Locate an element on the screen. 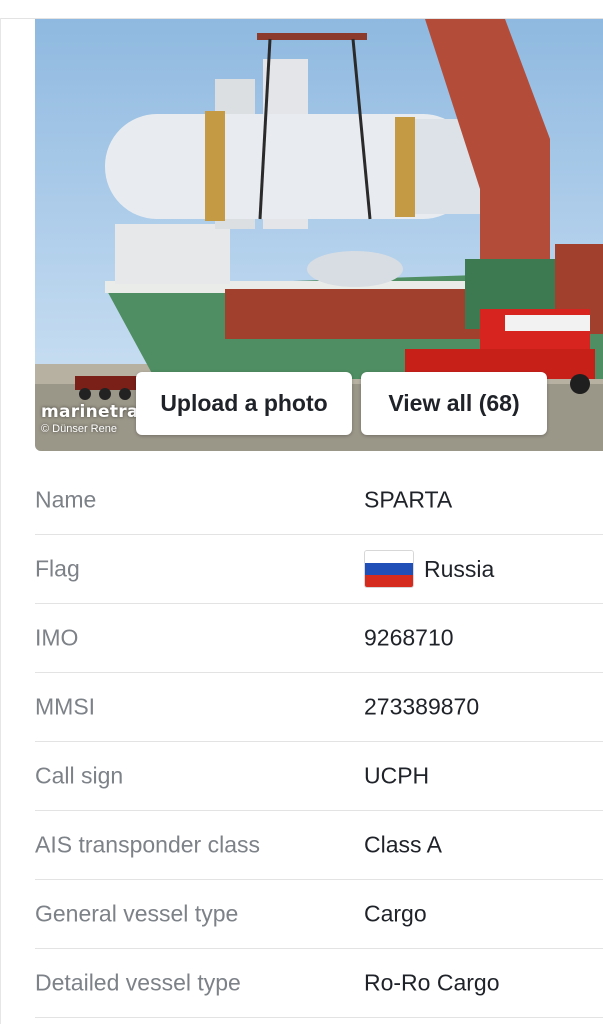 The height and width of the screenshot is (1024, 603). detail-label: IMO is located at coordinates (57, 637).